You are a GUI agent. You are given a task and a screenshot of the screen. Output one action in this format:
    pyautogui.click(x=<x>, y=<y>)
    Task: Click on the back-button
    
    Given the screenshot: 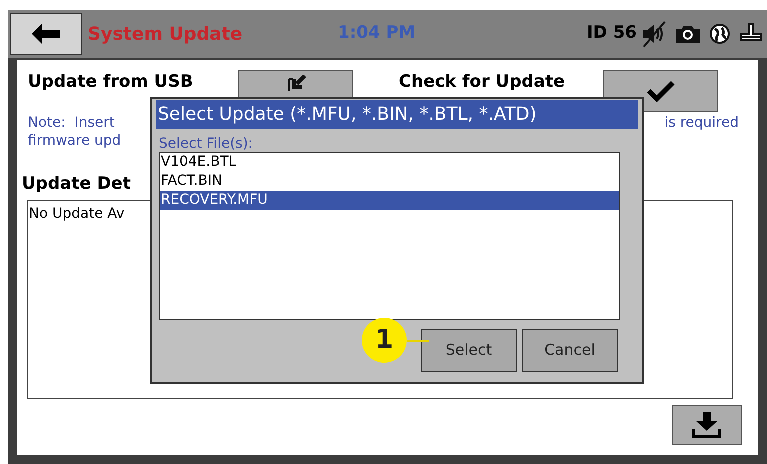 What is the action you would take?
    pyautogui.click(x=46, y=34)
    